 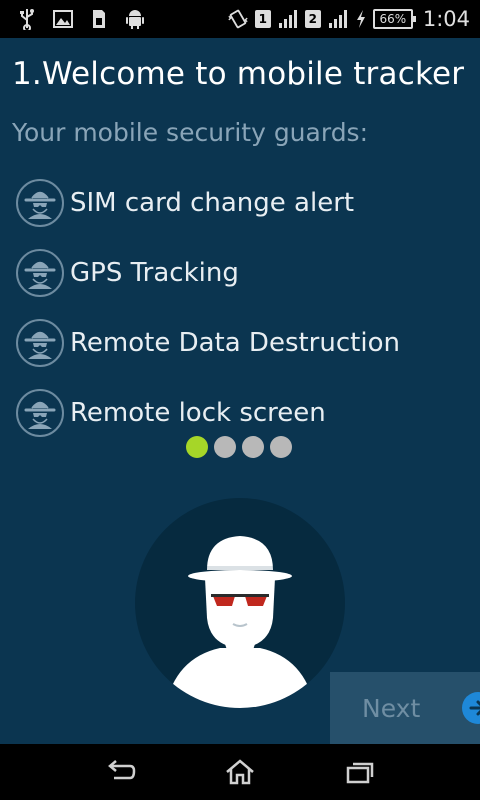 I want to click on page-indicator, so click(x=239, y=447).